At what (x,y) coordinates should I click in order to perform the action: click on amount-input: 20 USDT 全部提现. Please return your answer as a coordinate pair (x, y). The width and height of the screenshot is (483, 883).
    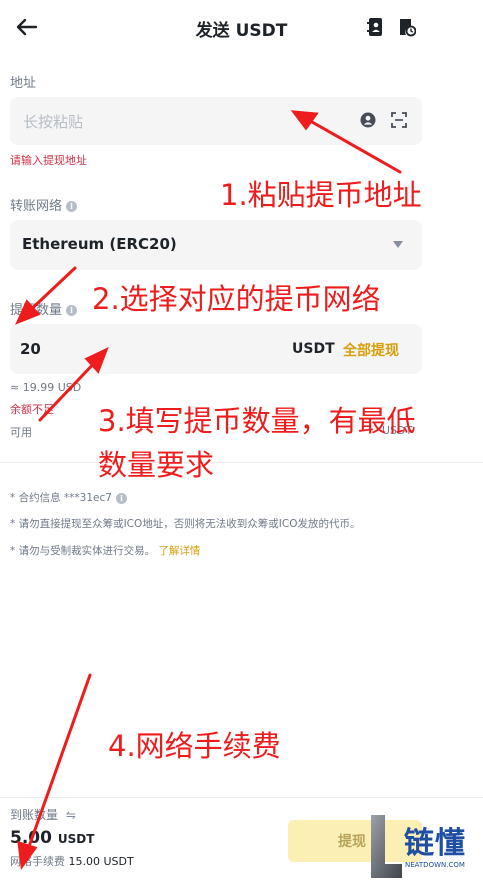
    Looking at the image, I should click on (216, 349).